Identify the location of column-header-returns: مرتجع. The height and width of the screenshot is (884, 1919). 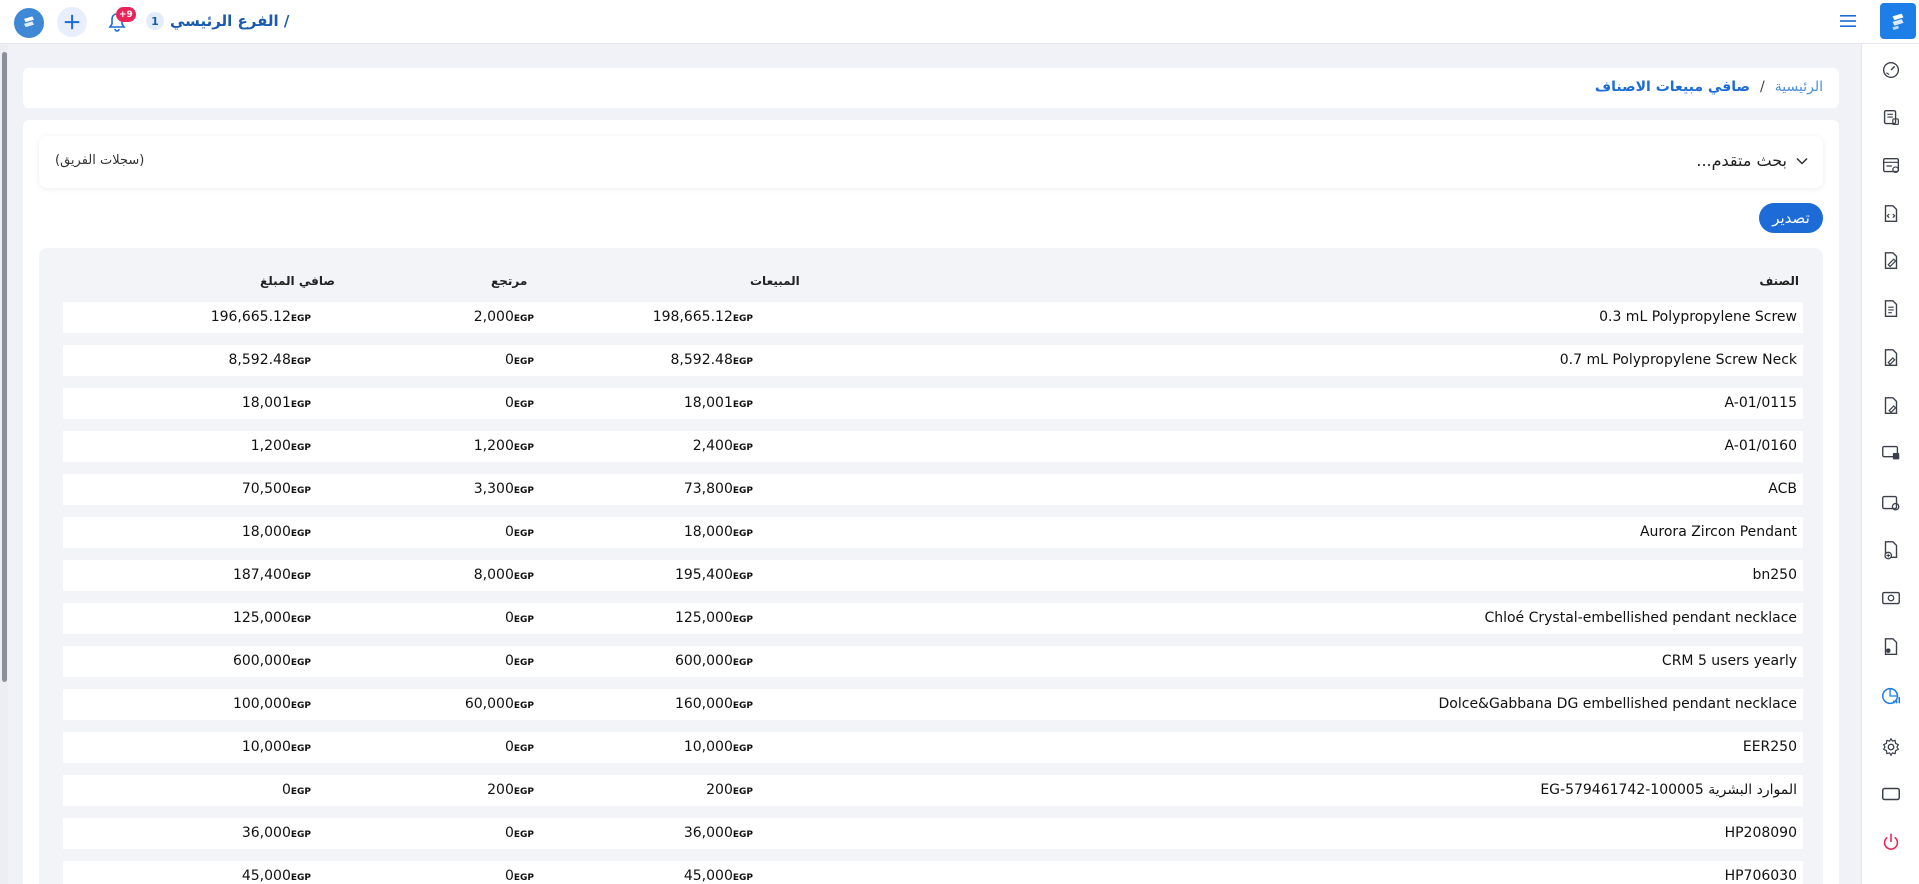
(509, 281).